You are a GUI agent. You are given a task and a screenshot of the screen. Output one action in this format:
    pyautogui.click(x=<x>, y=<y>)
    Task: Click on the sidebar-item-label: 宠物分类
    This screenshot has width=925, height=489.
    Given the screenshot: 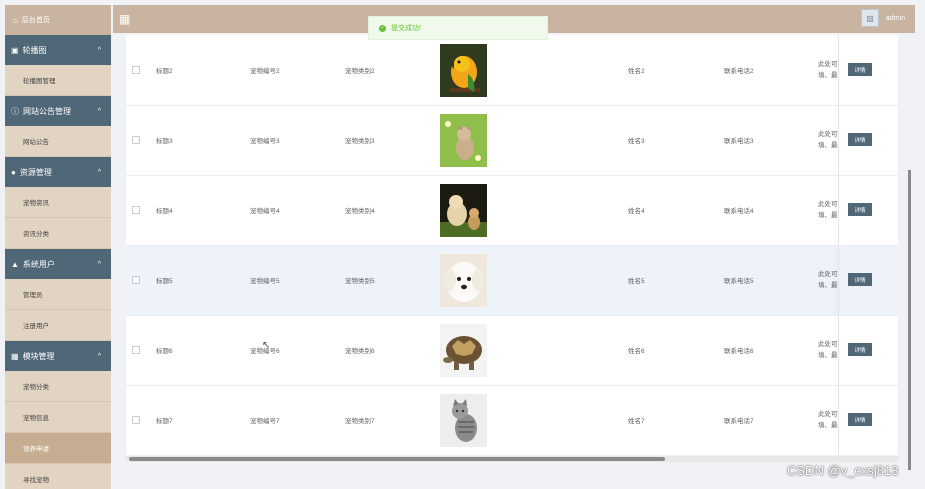 What is the action you would take?
    pyautogui.click(x=36, y=387)
    